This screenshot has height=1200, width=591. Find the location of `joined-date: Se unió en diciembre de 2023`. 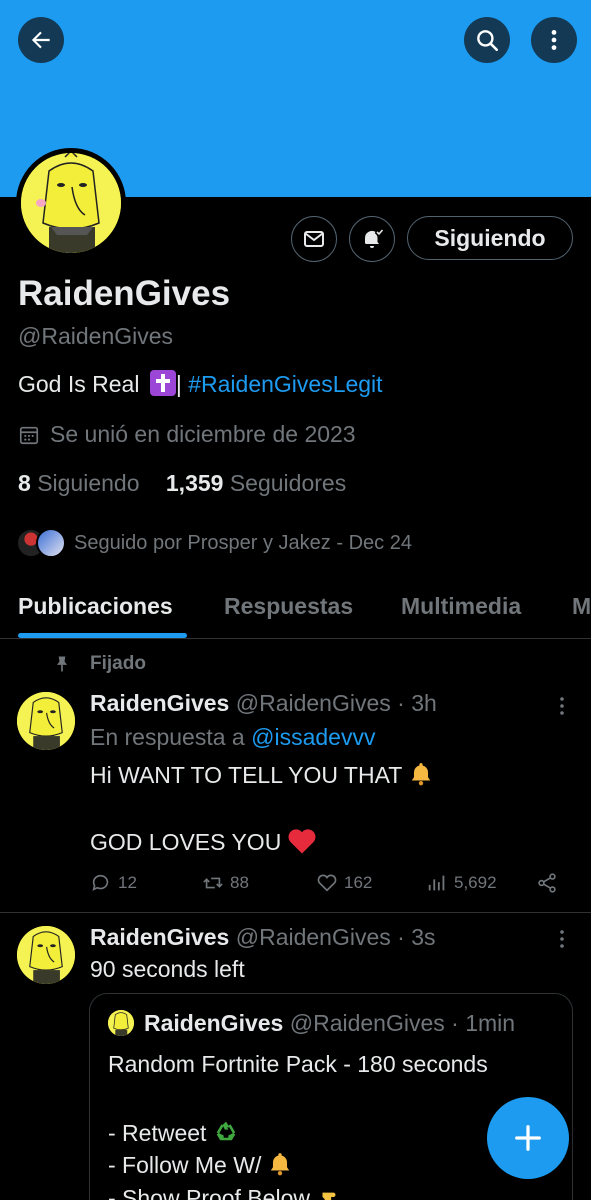

joined-date: Se unió en diciembre de 2023 is located at coordinates (187, 434).